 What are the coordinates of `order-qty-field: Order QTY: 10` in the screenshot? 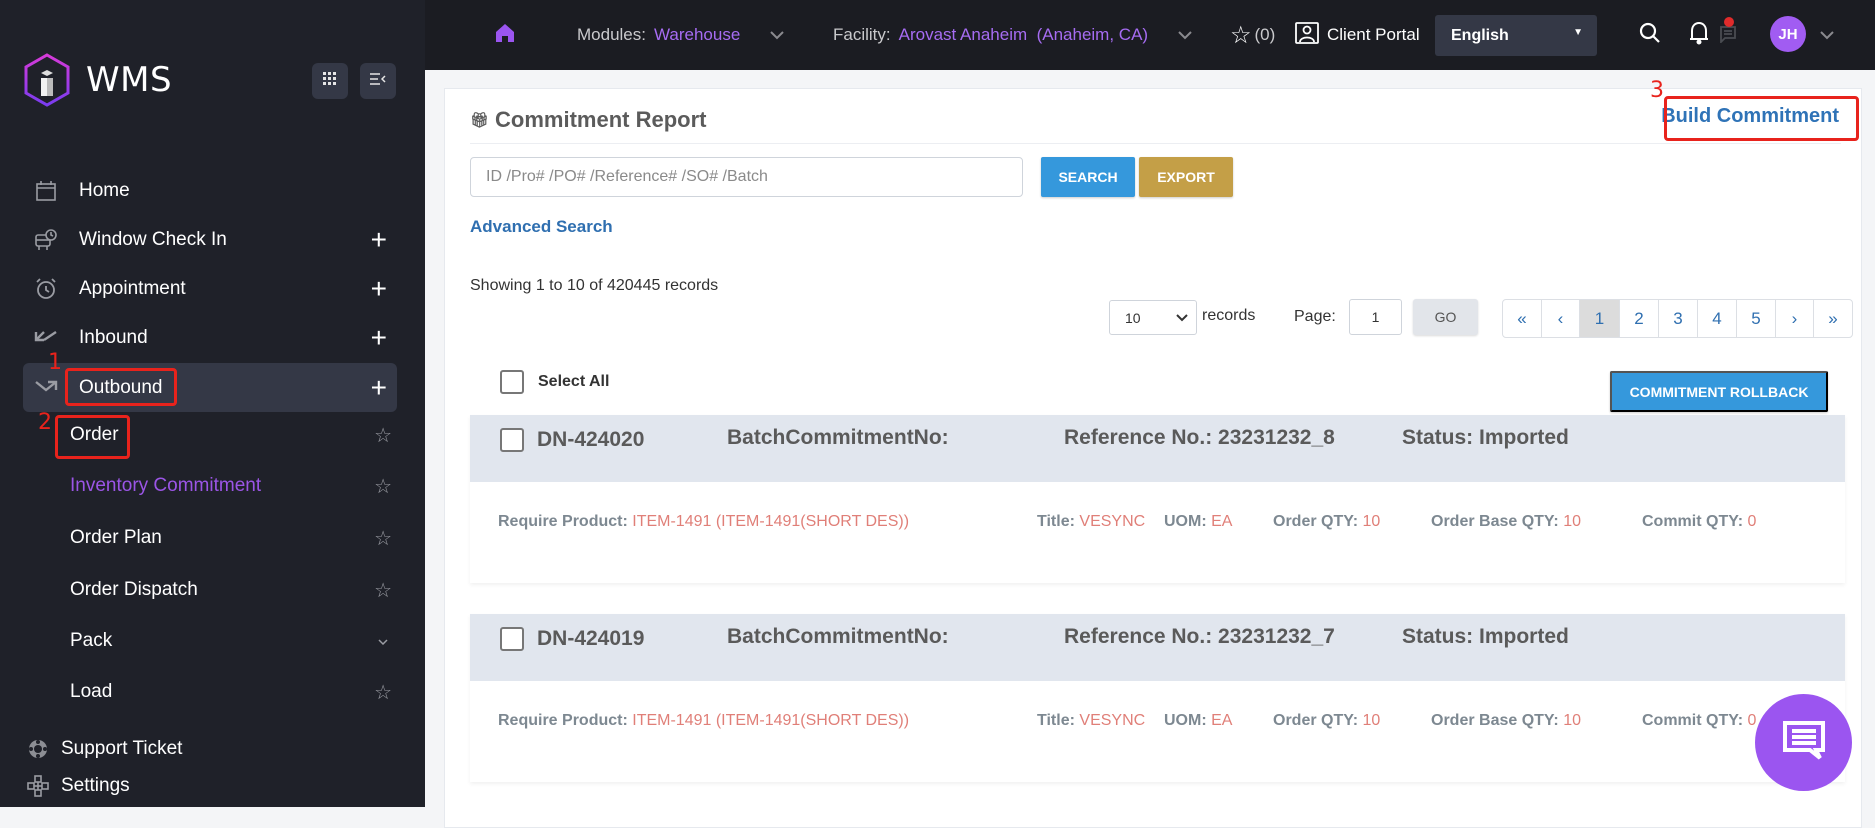 It's located at (1326, 522).